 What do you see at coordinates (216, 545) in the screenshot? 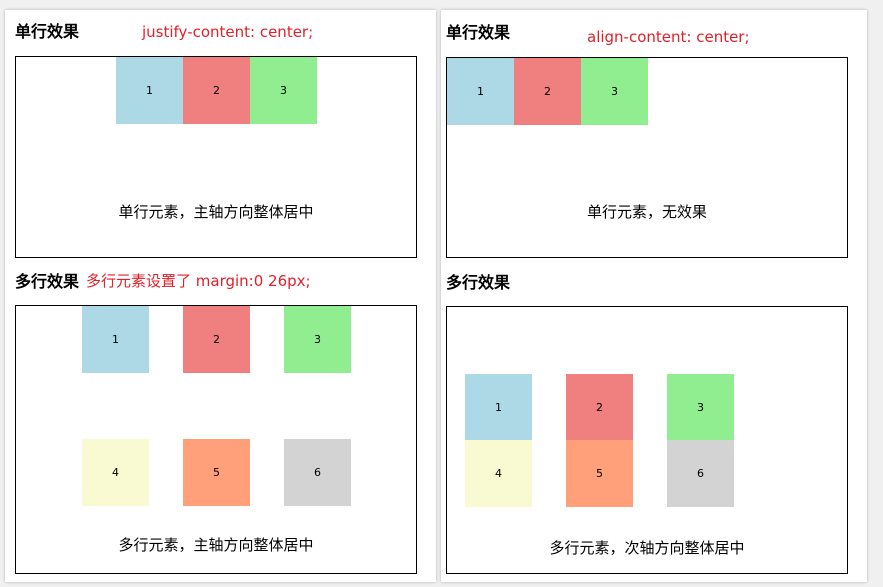
I see `multi-line-caption: 多行元素，主轴方向整体居中` at bounding box center [216, 545].